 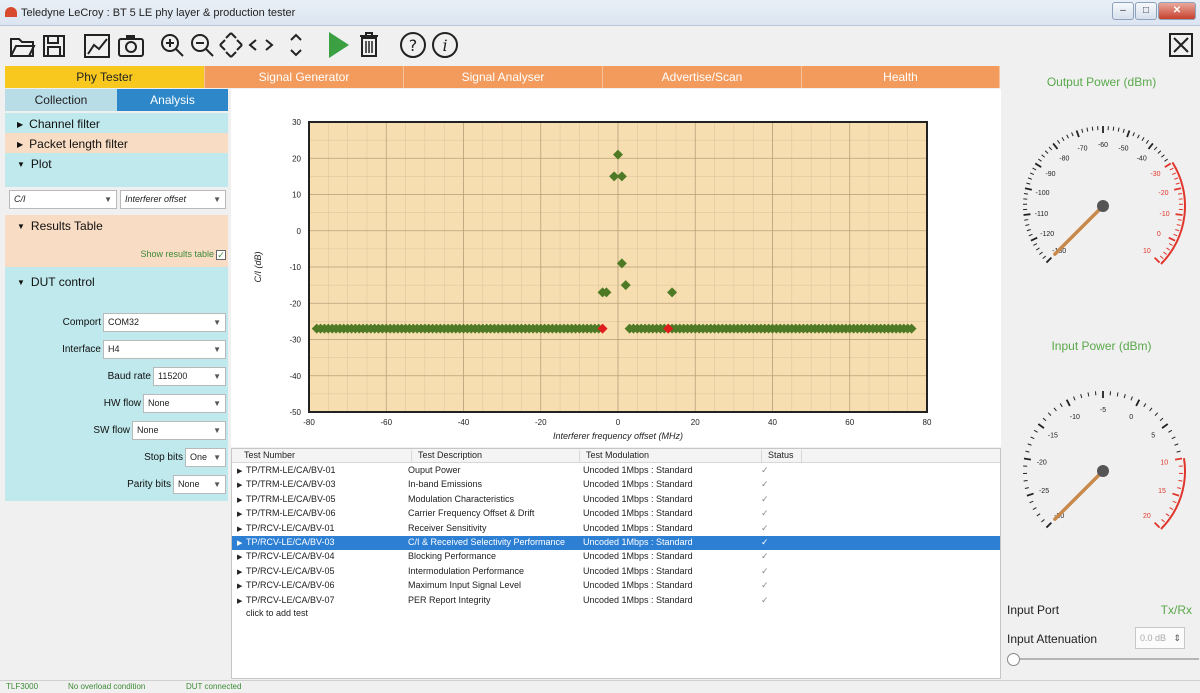 I want to click on column-header: Test Description, so click(x=498, y=456).